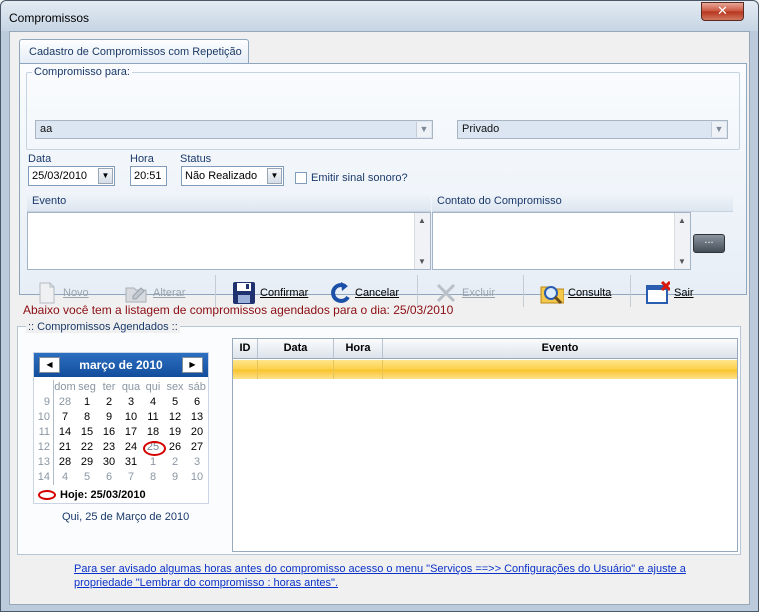 Image resolution: width=759 pixels, height=612 pixels. I want to click on novo-label: Novo, so click(76, 293).